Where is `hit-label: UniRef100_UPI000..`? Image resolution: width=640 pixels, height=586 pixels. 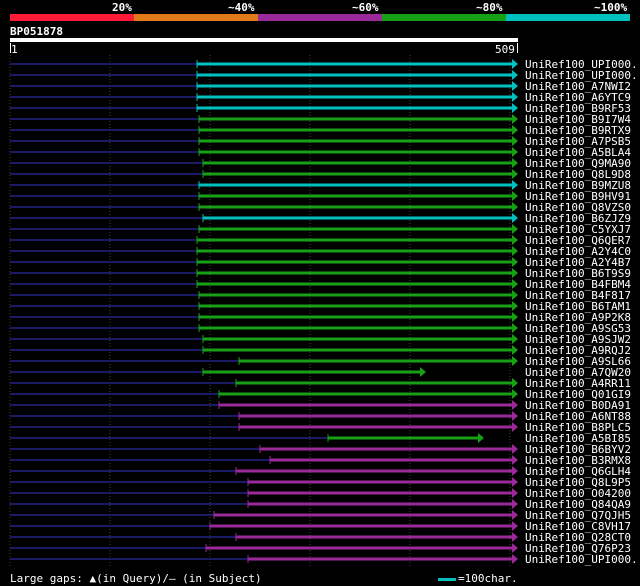
hit-label: UniRef100_UPI000.. is located at coordinates (582, 559).